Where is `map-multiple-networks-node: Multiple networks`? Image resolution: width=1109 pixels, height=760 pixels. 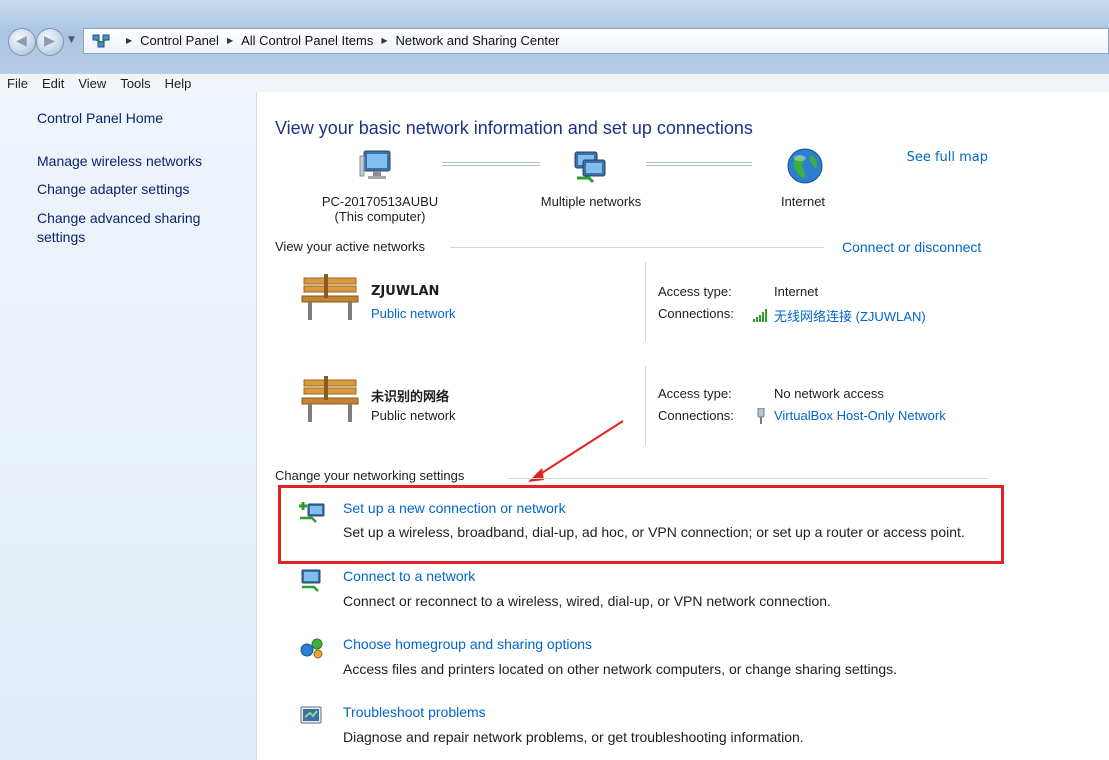
map-multiple-networks-node: Multiple networks is located at coordinates (591, 201).